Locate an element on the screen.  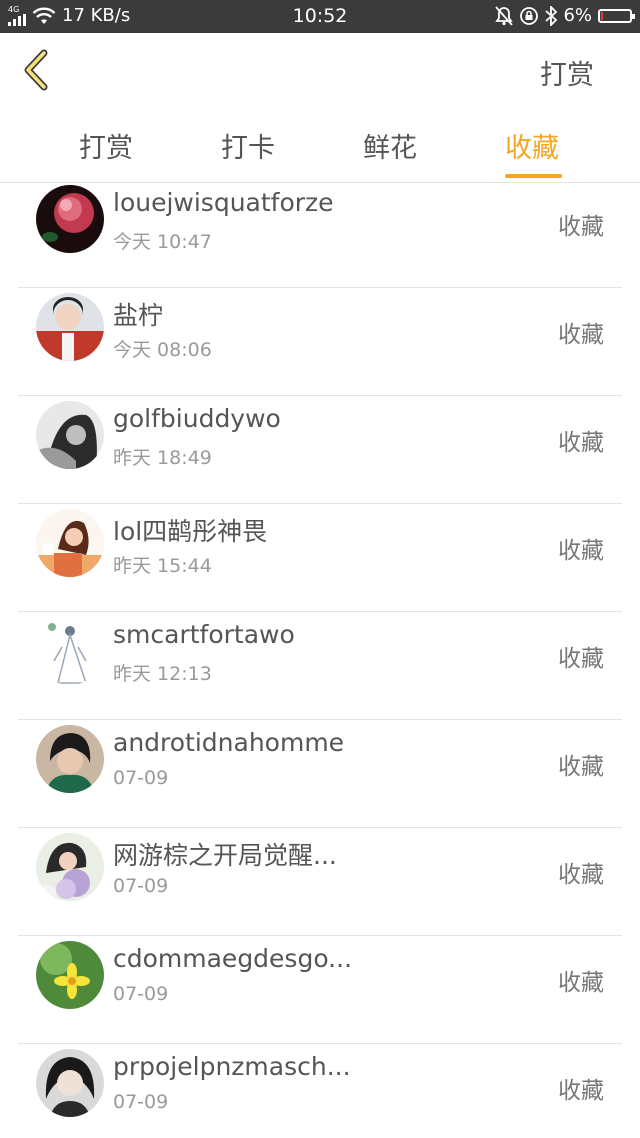
list-item: prpojelpnzmasch... 07-09 收藏 is located at coordinates (320, 1091).